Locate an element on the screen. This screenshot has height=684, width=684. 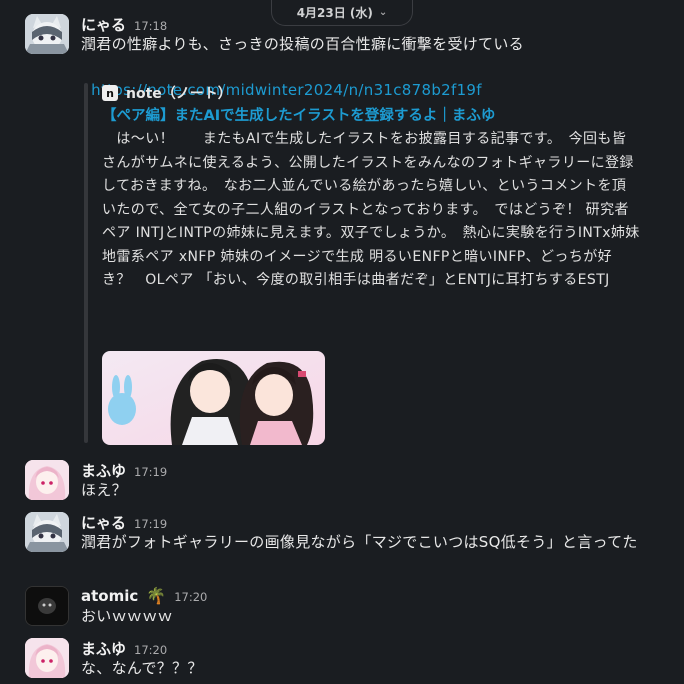
message-text: 潤君がフォトギャラリーの画像見ながら「マジでこいつはSQ低そう」と言ってた is located at coordinates (359, 542).